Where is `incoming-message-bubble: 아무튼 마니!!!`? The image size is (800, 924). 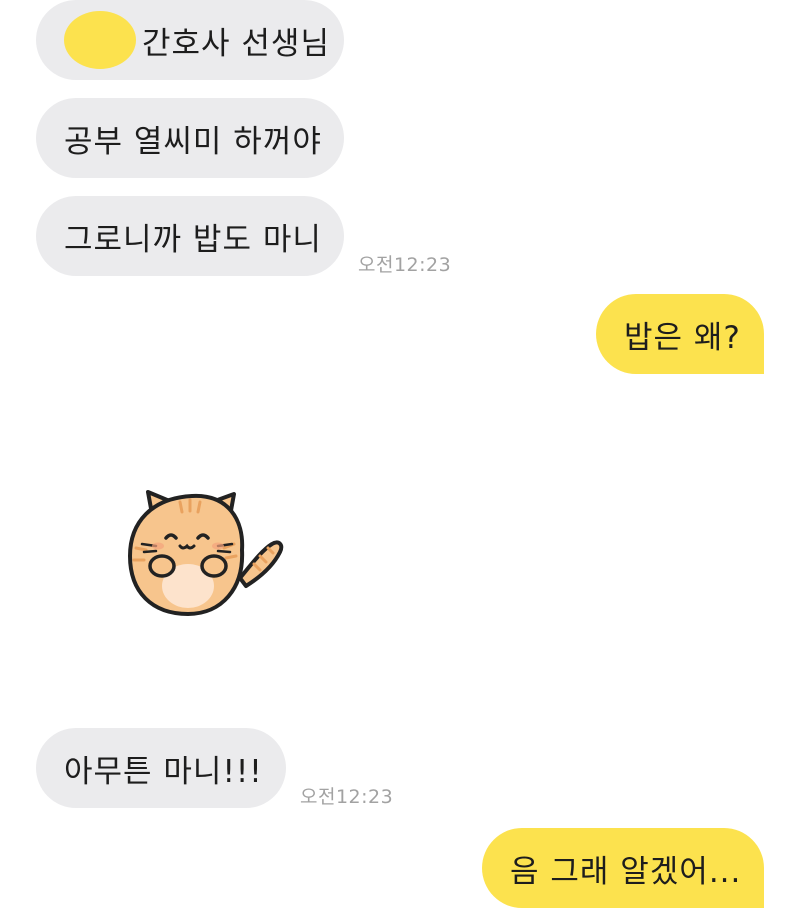 incoming-message-bubble: 아무튼 마니!!! is located at coordinates (161, 768).